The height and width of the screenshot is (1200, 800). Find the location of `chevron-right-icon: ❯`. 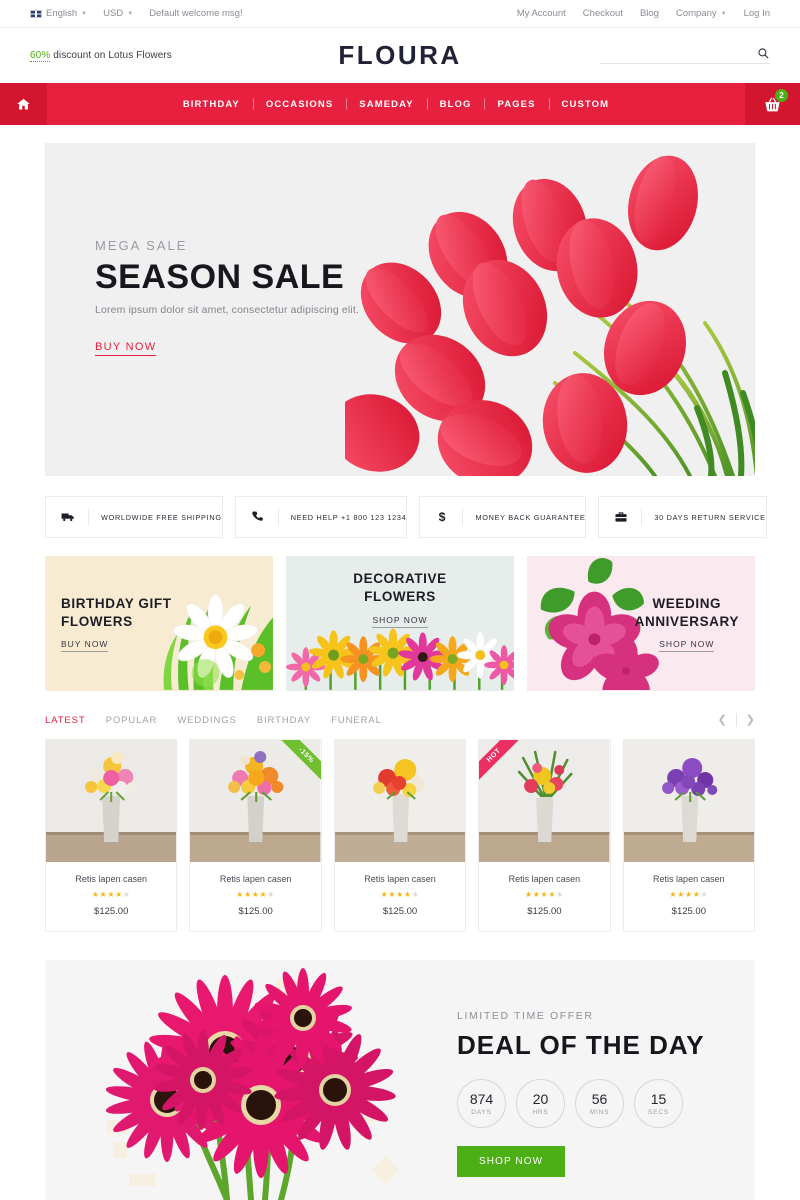

chevron-right-icon: ❯ is located at coordinates (750, 720).